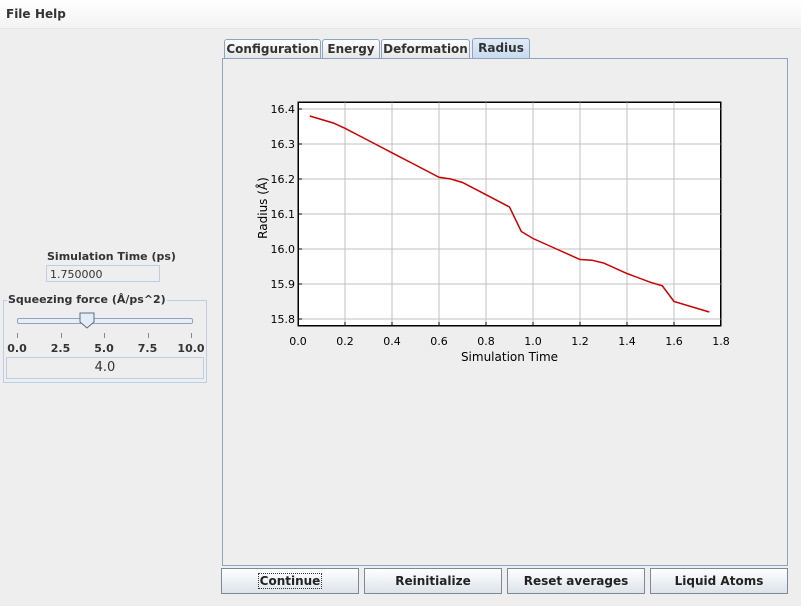  Describe the element at coordinates (103, 273) in the screenshot. I see `simulation-time-value: 1.750000` at that location.